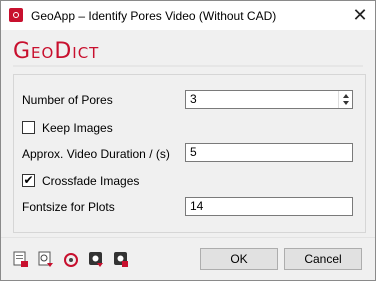 Image resolution: width=376 pixels, height=281 pixels. What do you see at coordinates (269, 152) in the screenshot?
I see `video-duration-input: 5` at bounding box center [269, 152].